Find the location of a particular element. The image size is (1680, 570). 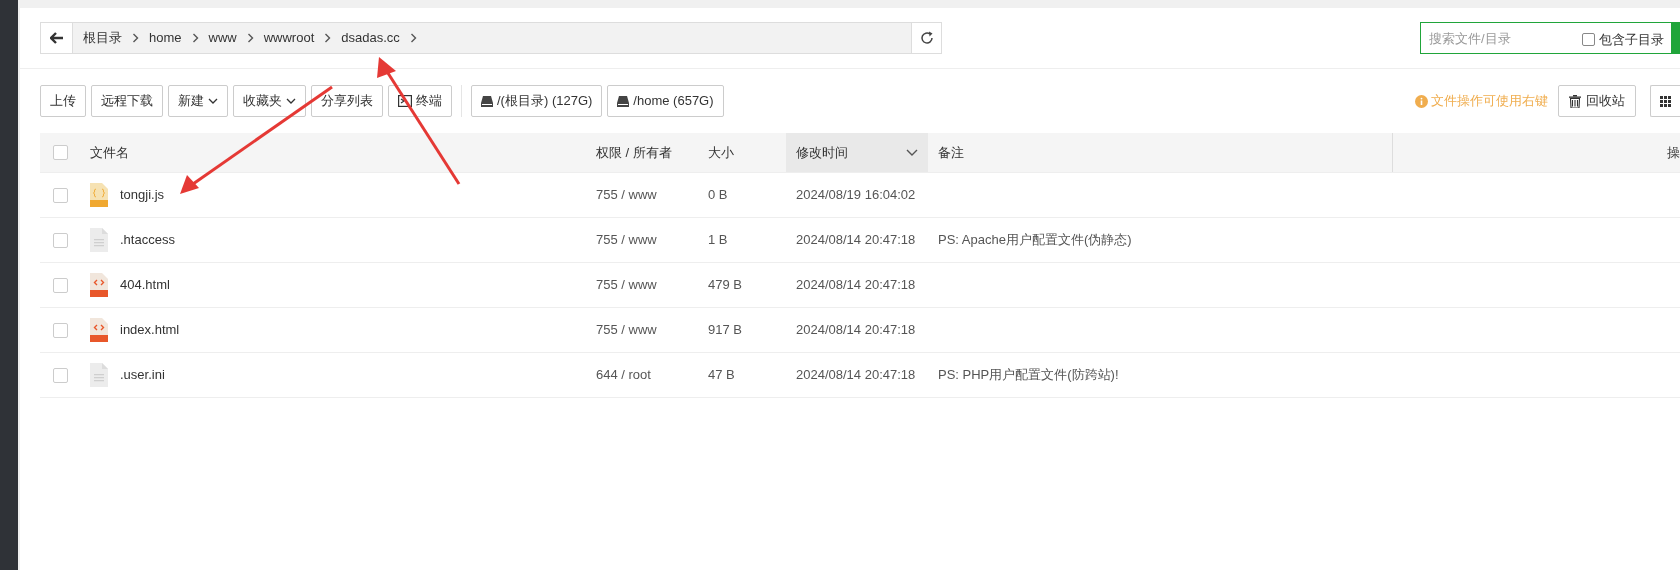

column-header: 权限 / 所有者 is located at coordinates (634, 152).